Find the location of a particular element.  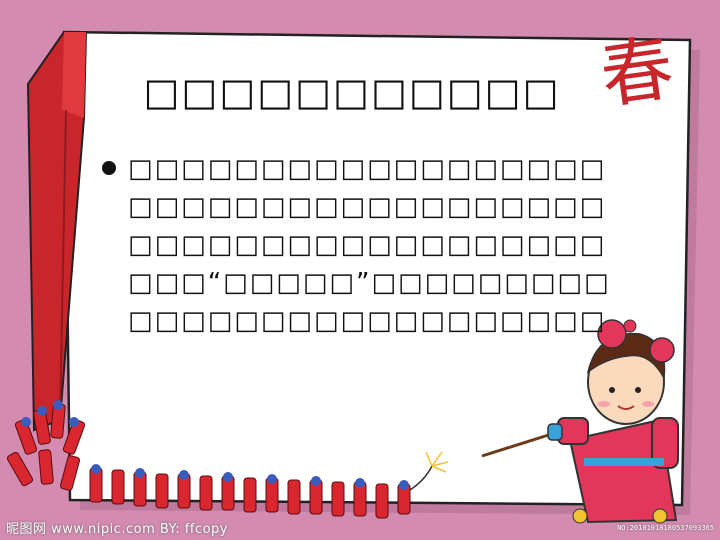

spring-character-decoration: 春 is located at coordinates (637, 72).